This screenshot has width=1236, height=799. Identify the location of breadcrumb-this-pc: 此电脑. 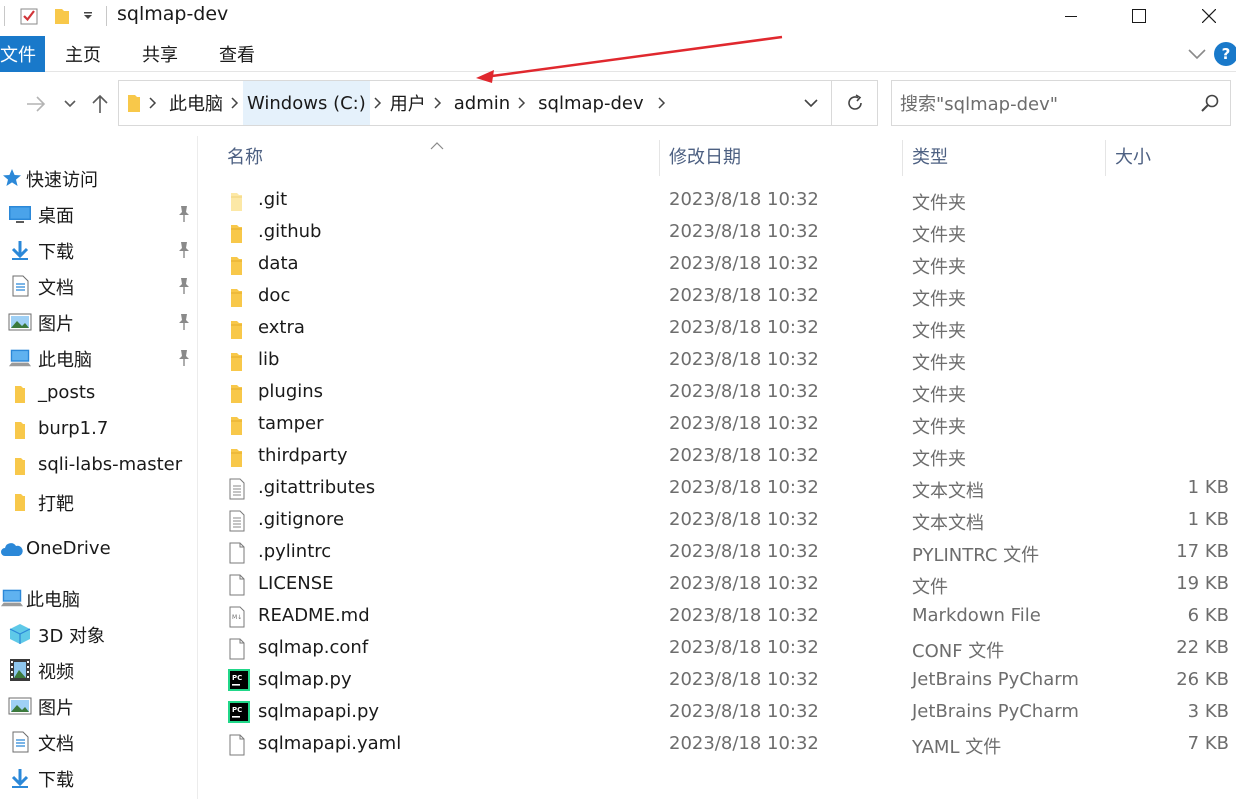
(194, 103).